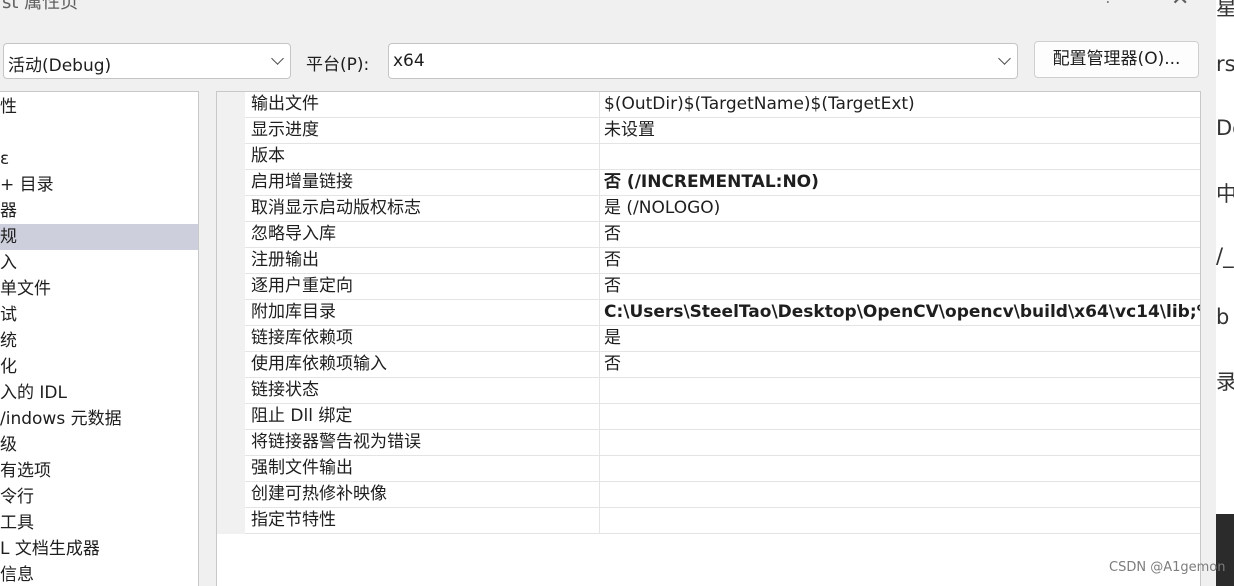  I want to click on property-name: 使用库依赖项输入, so click(319, 364).